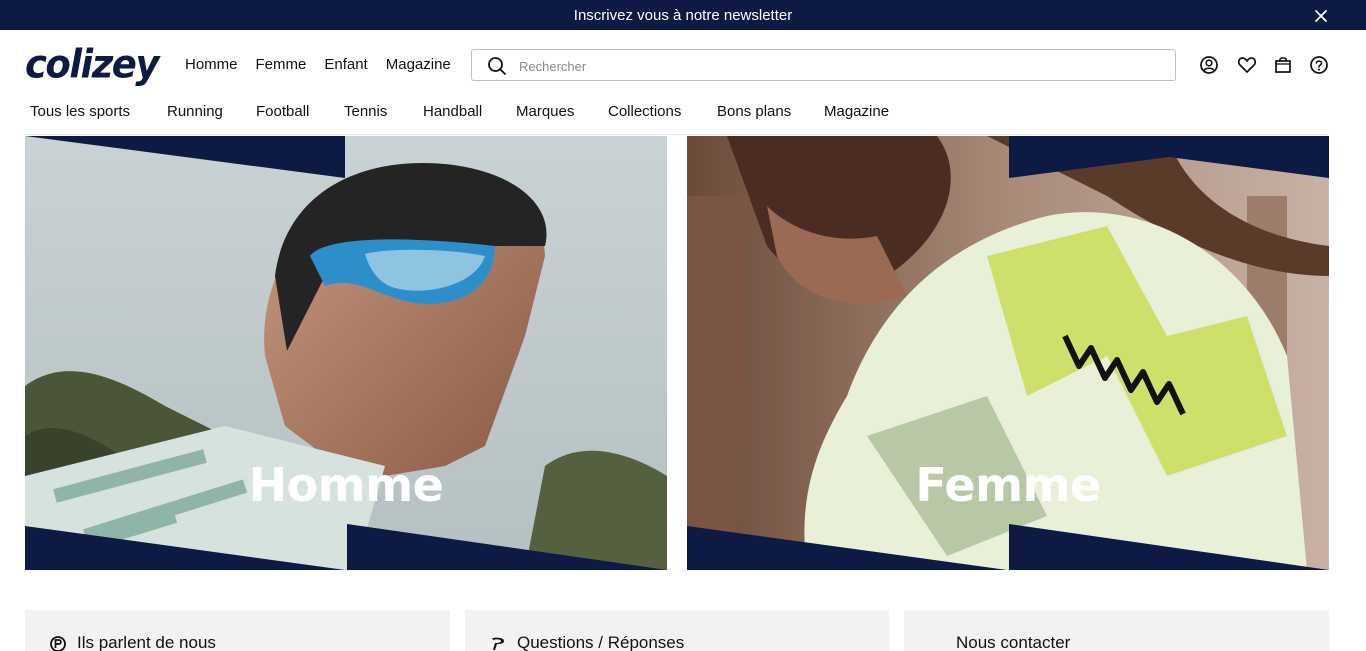 The image size is (1366, 651). Describe the element at coordinates (146, 642) in the screenshot. I see `card-label: Ils parlent de nous` at that location.